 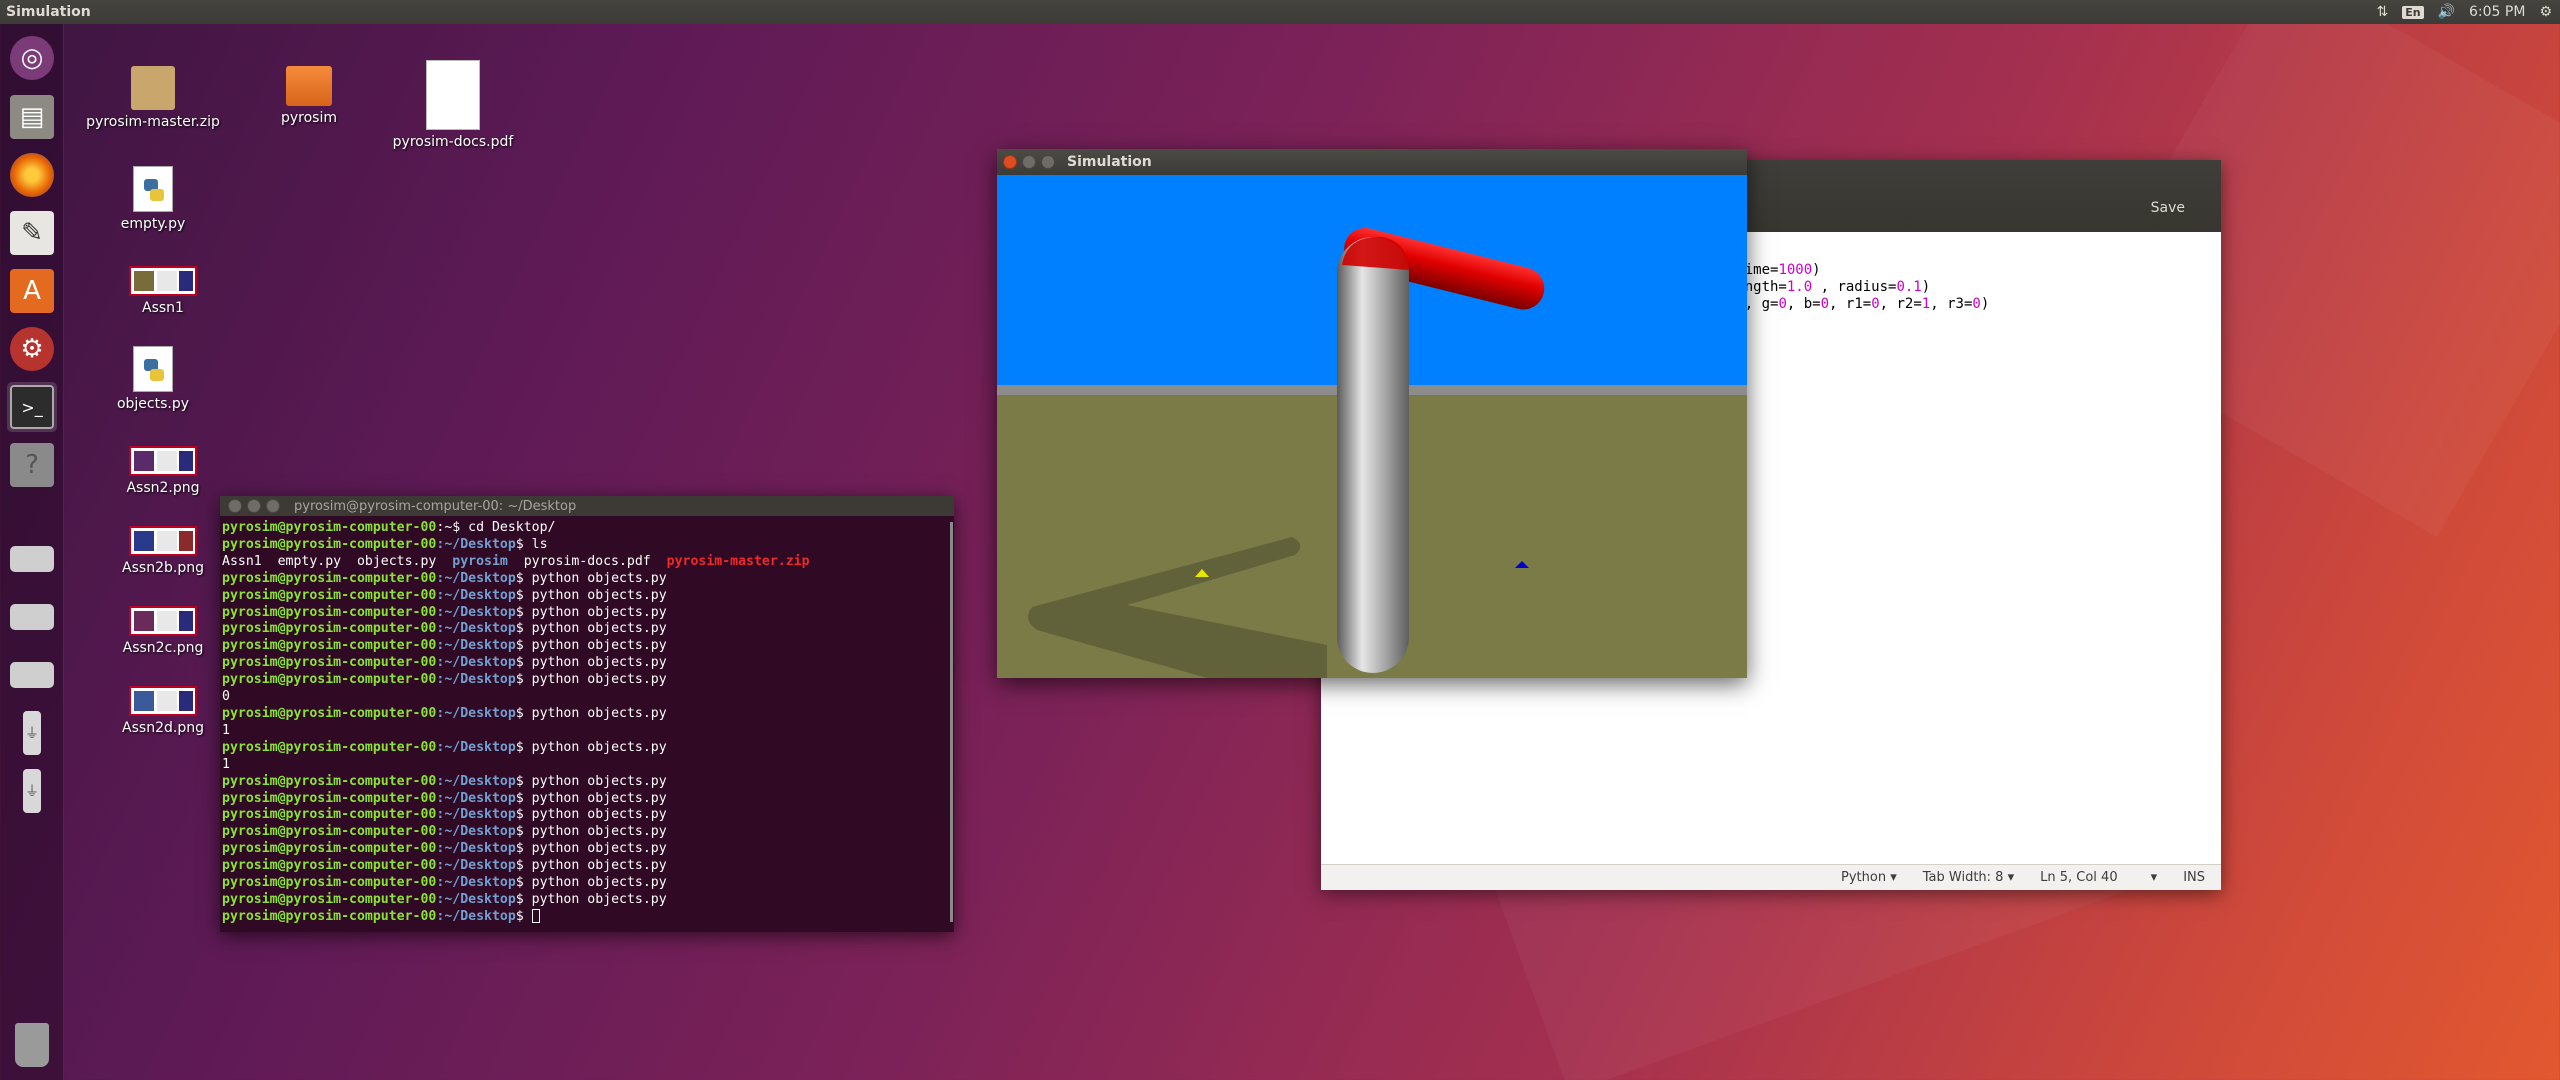 What do you see at coordinates (163, 488) in the screenshot?
I see `desktop-icon-label: Assn2.png` at bounding box center [163, 488].